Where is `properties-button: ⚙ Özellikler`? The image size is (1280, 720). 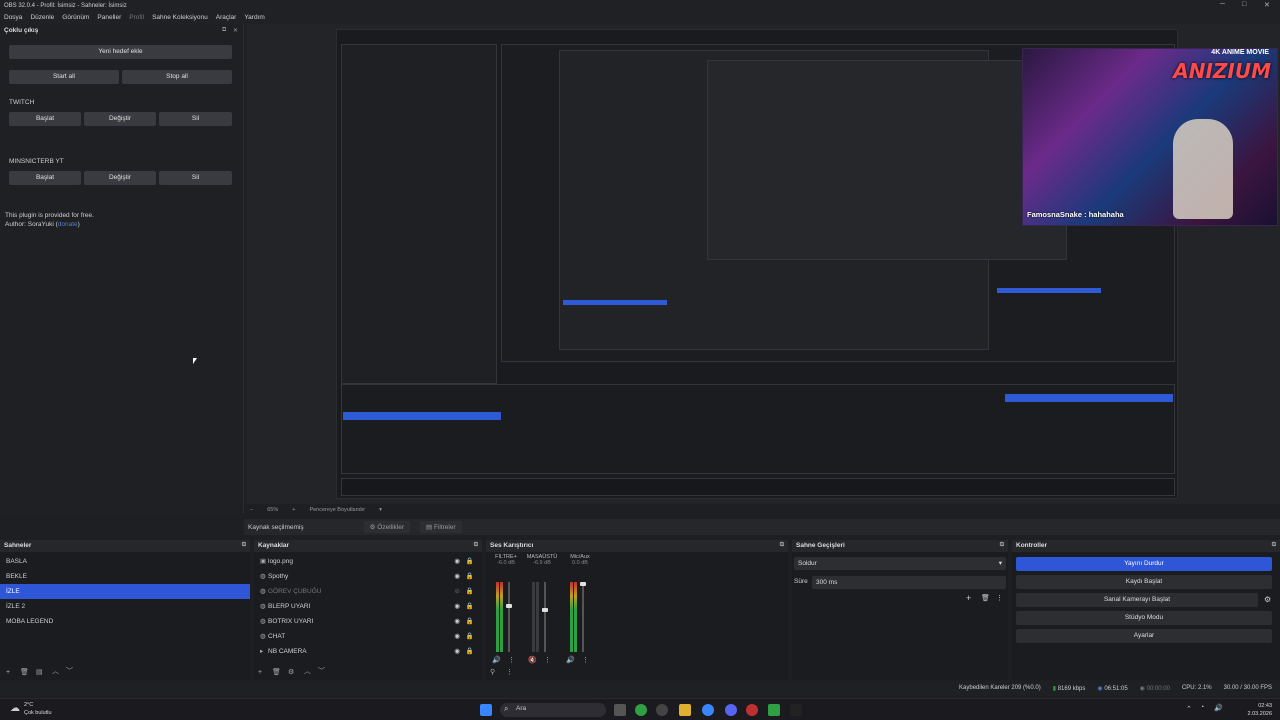 properties-button: ⚙ Özellikler is located at coordinates (387, 527).